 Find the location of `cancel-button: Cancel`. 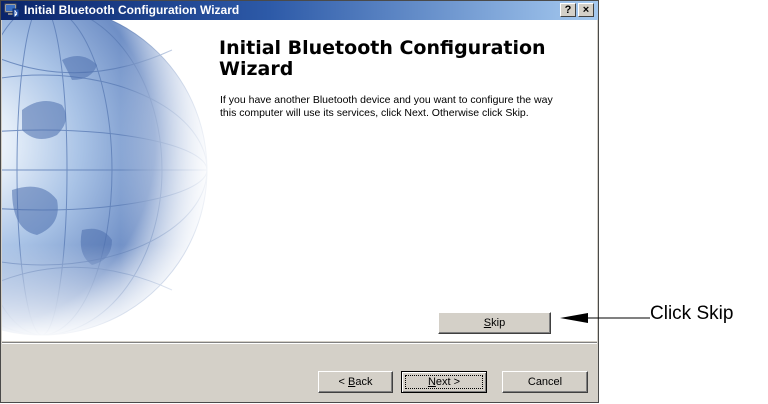

cancel-button: Cancel is located at coordinates (545, 382).